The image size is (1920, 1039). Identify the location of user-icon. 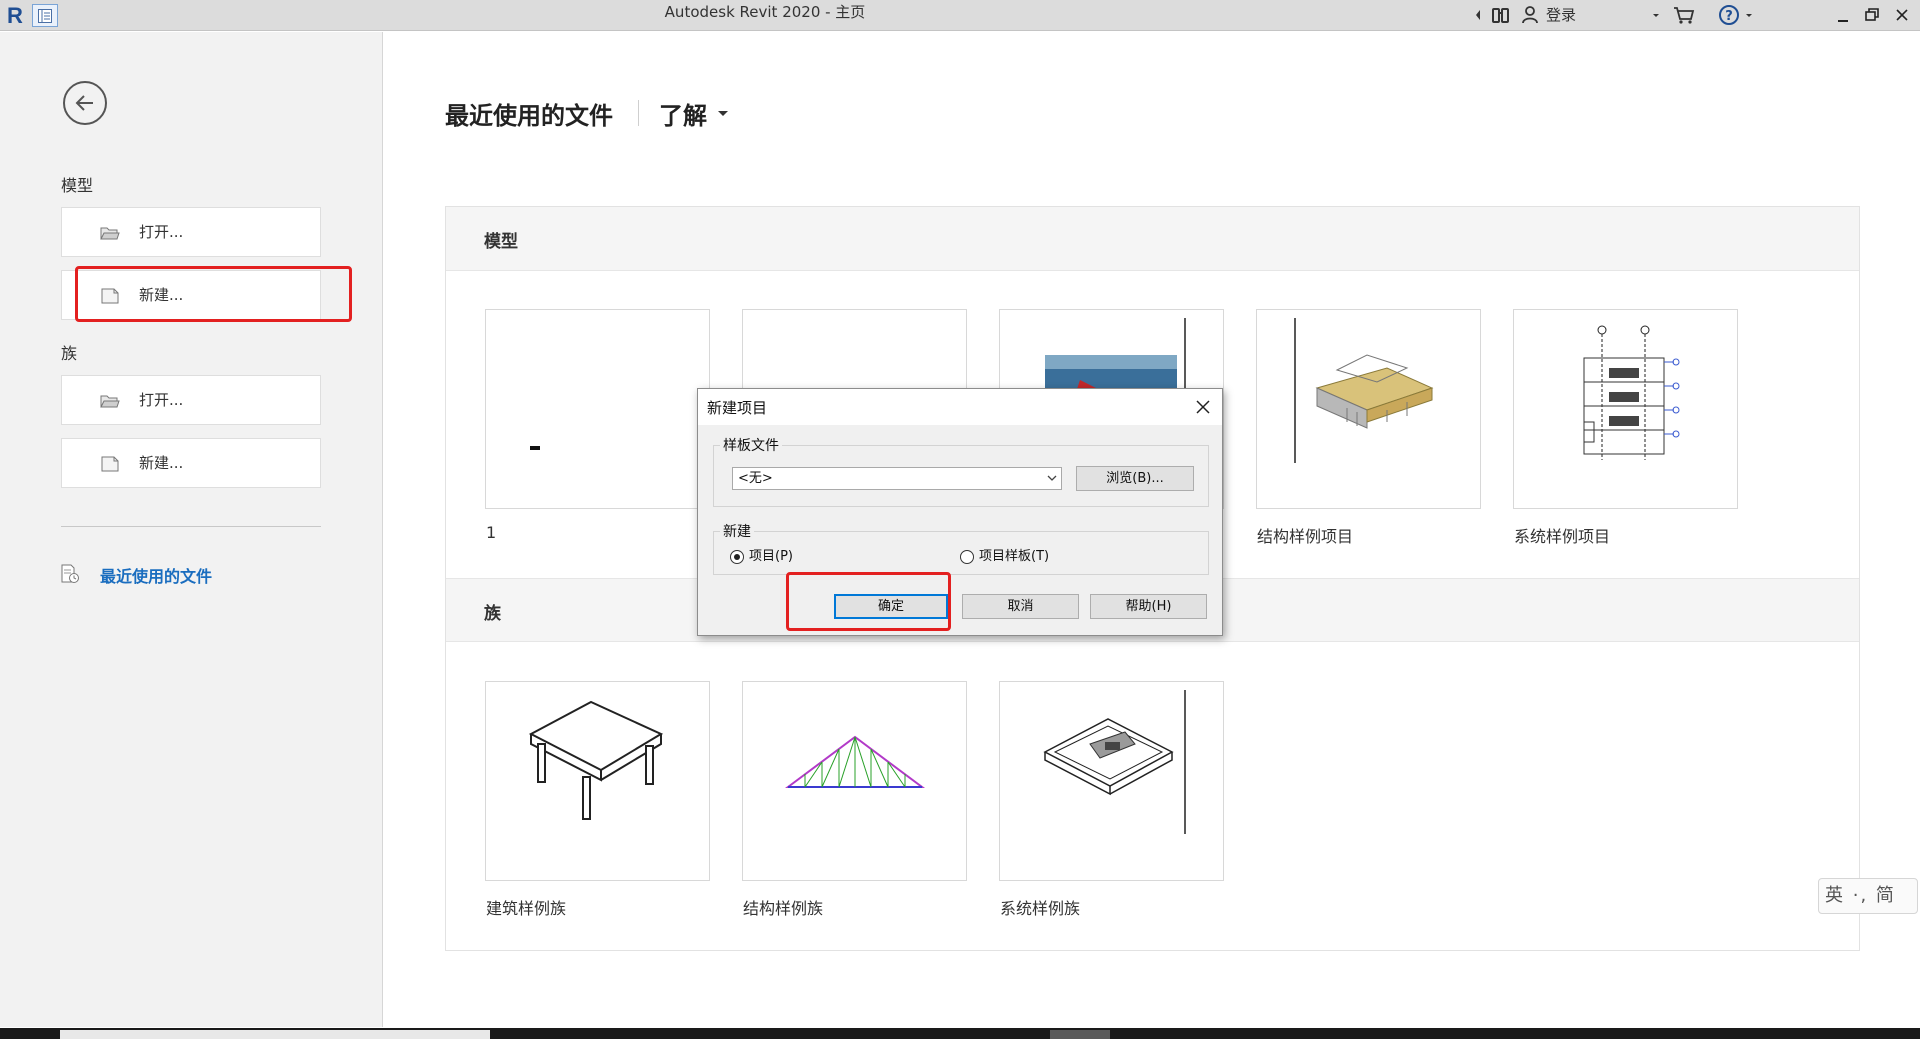
(1530, 15).